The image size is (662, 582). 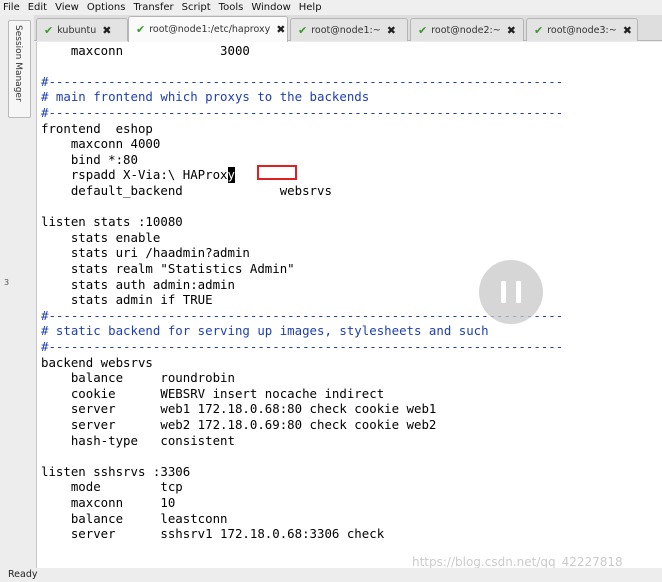 What do you see at coordinates (97, 128) in the screenshot?
I see `config-line: frontend eshop` at bounding box center [97, 128].